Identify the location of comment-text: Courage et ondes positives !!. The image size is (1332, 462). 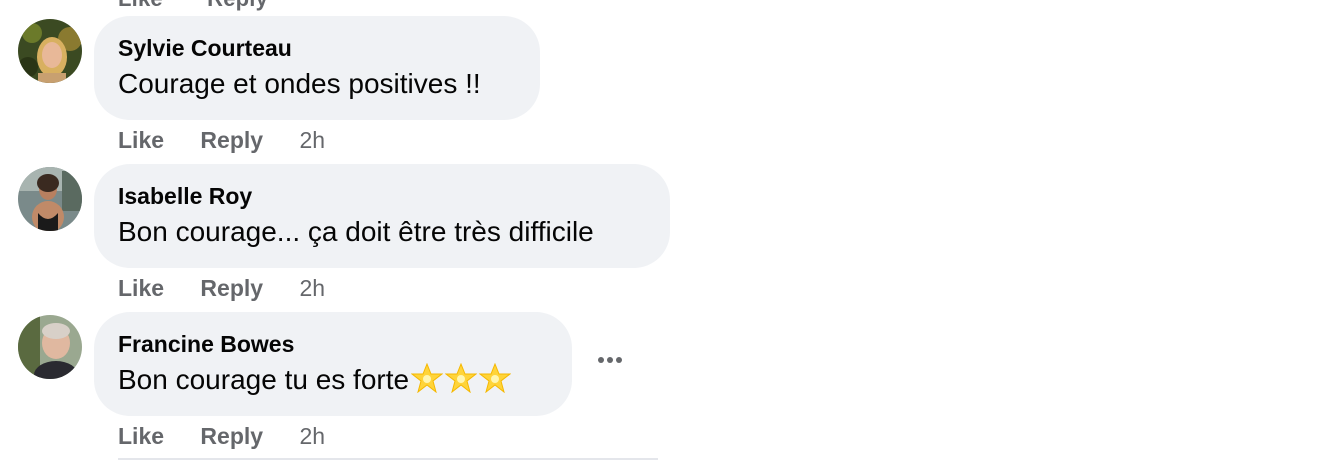
(299, 83).